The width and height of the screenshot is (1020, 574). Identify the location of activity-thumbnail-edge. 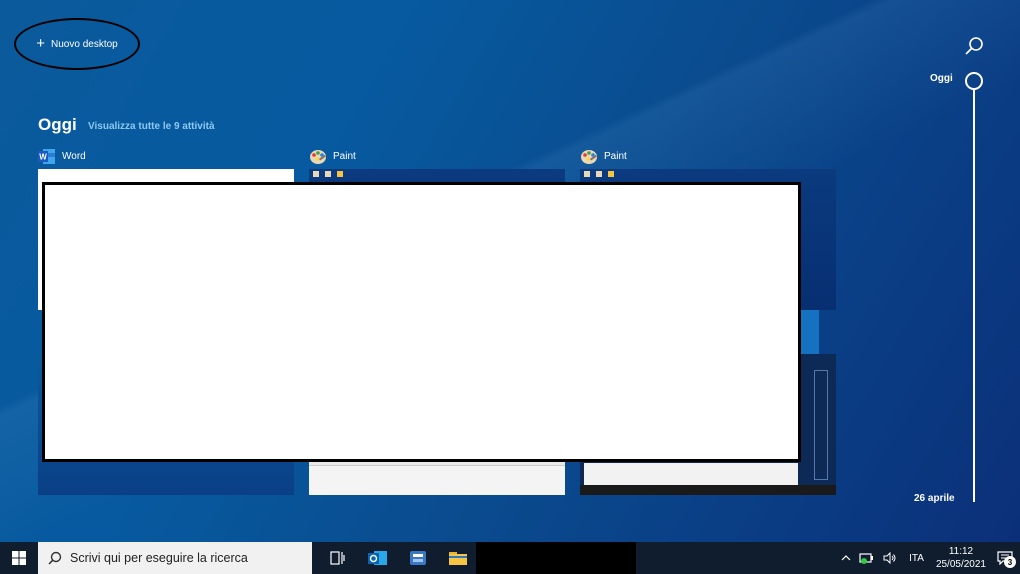
(810, 332).